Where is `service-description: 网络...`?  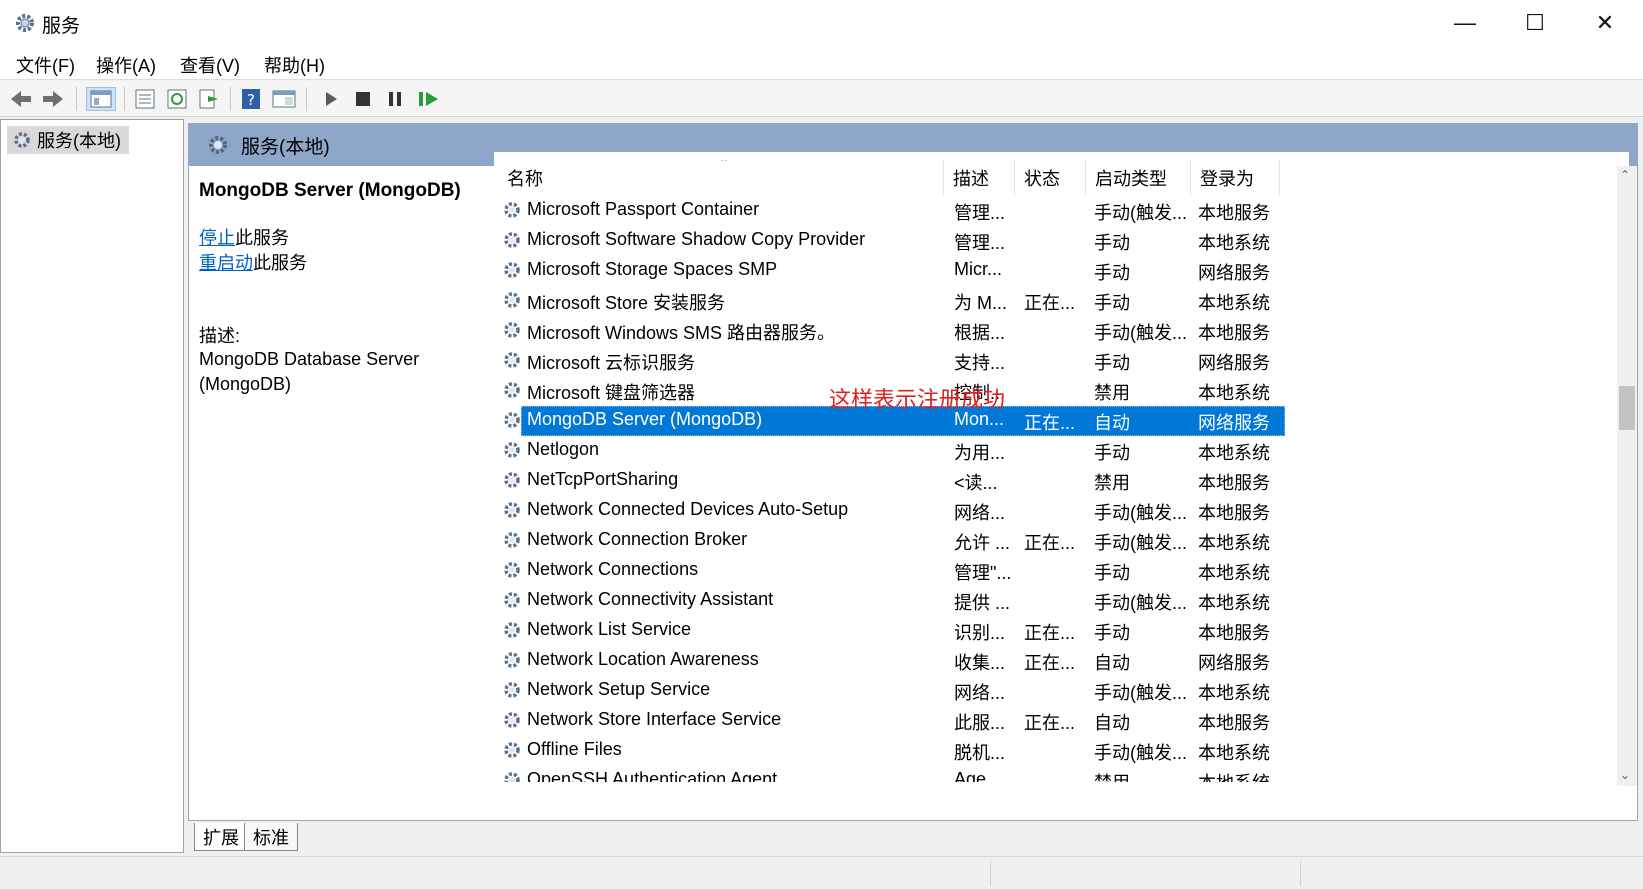
service-description: 网络... is located at coordinates (980, 513).